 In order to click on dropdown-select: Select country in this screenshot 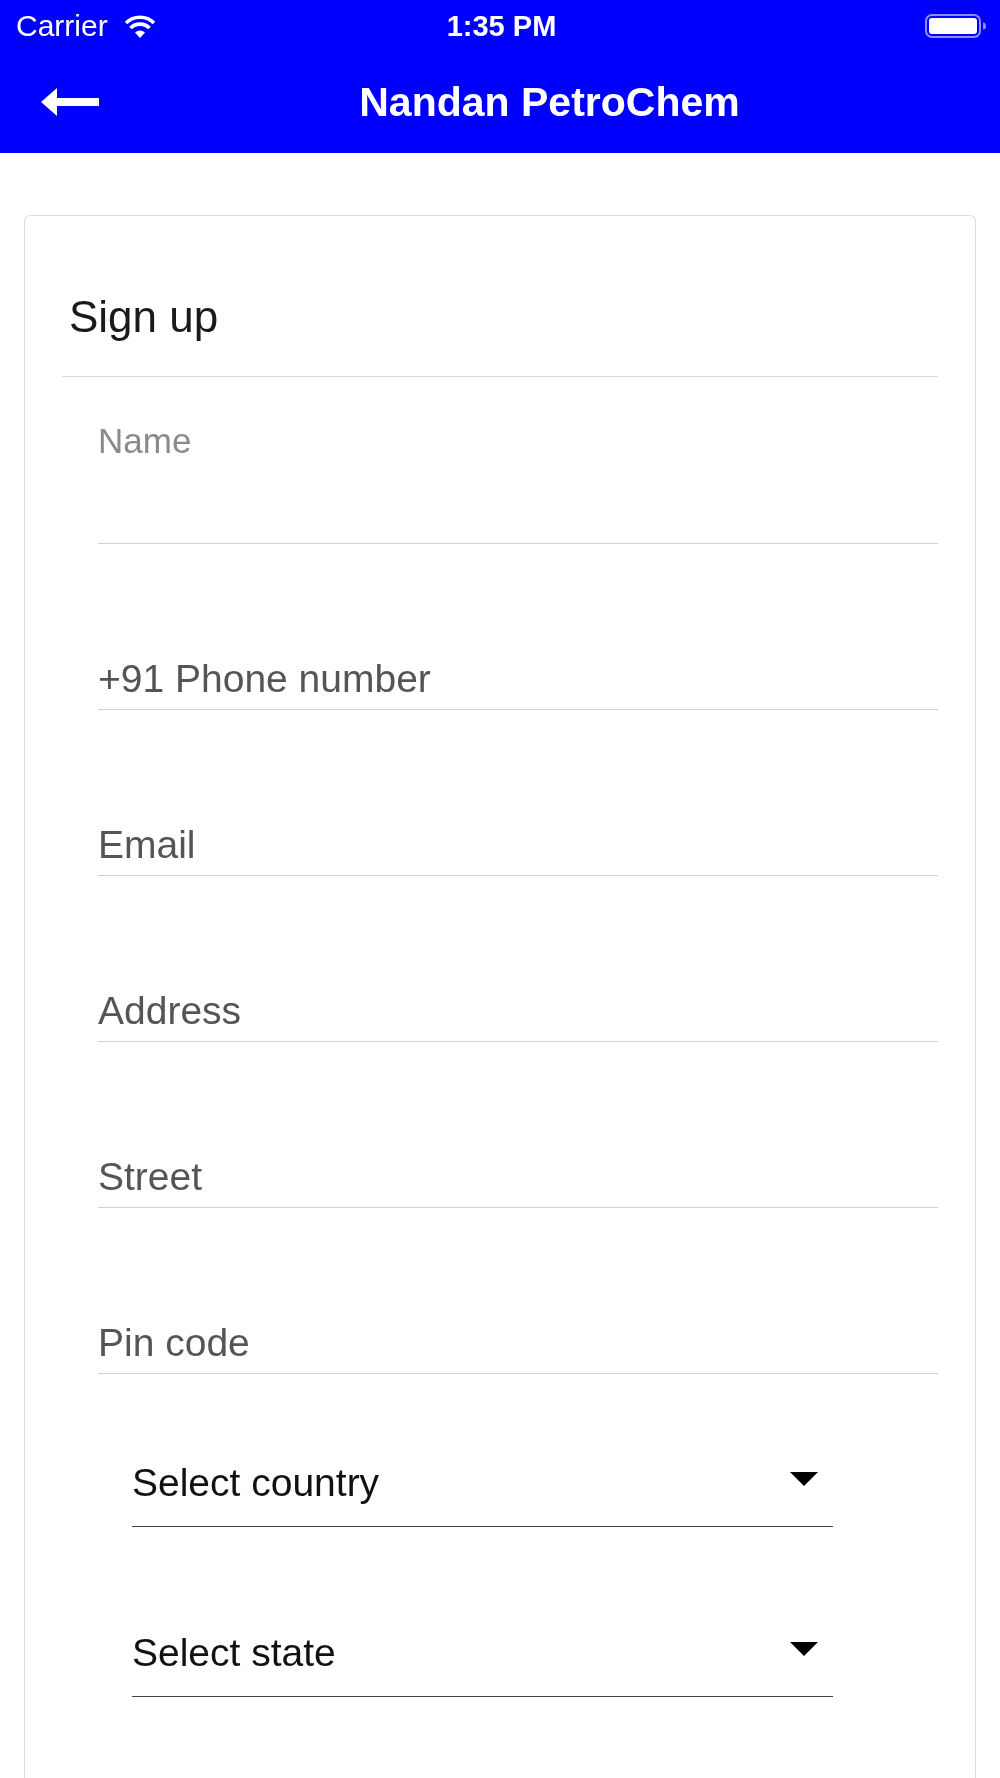, I will do `click(482, 1490)`.